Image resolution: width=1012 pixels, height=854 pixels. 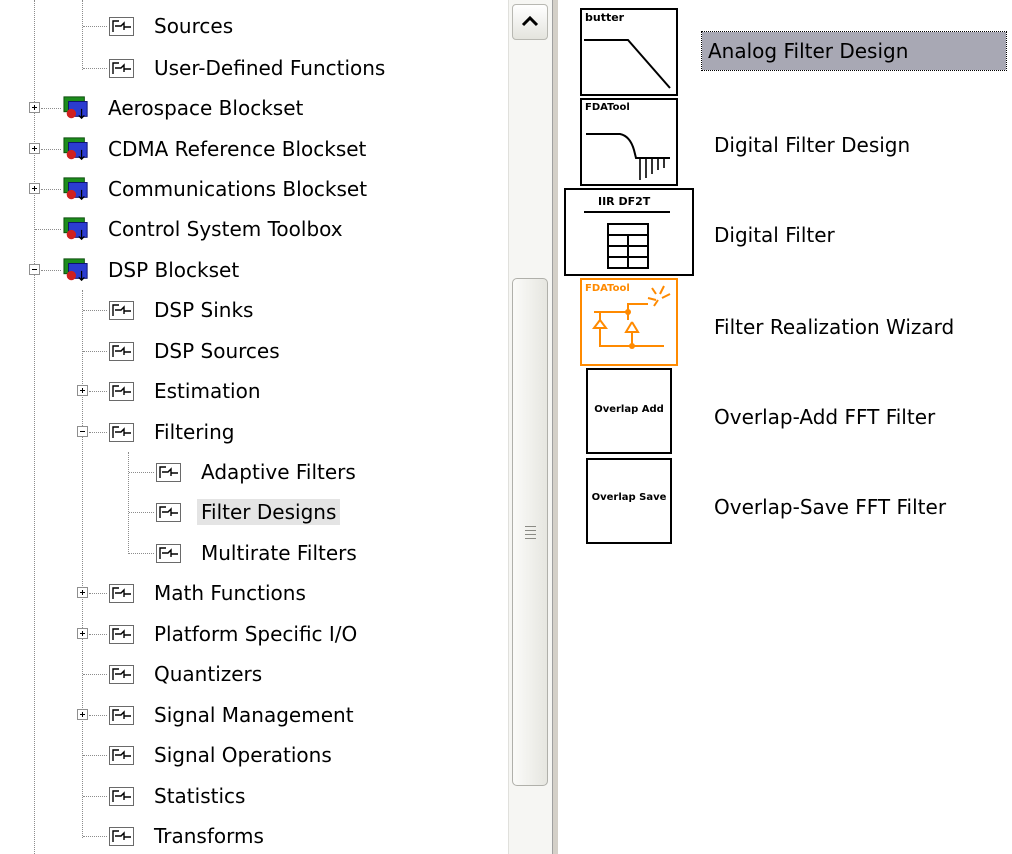 I want to click on tree-label: CDMA Reference Blockset, so click(x=237, y=149).